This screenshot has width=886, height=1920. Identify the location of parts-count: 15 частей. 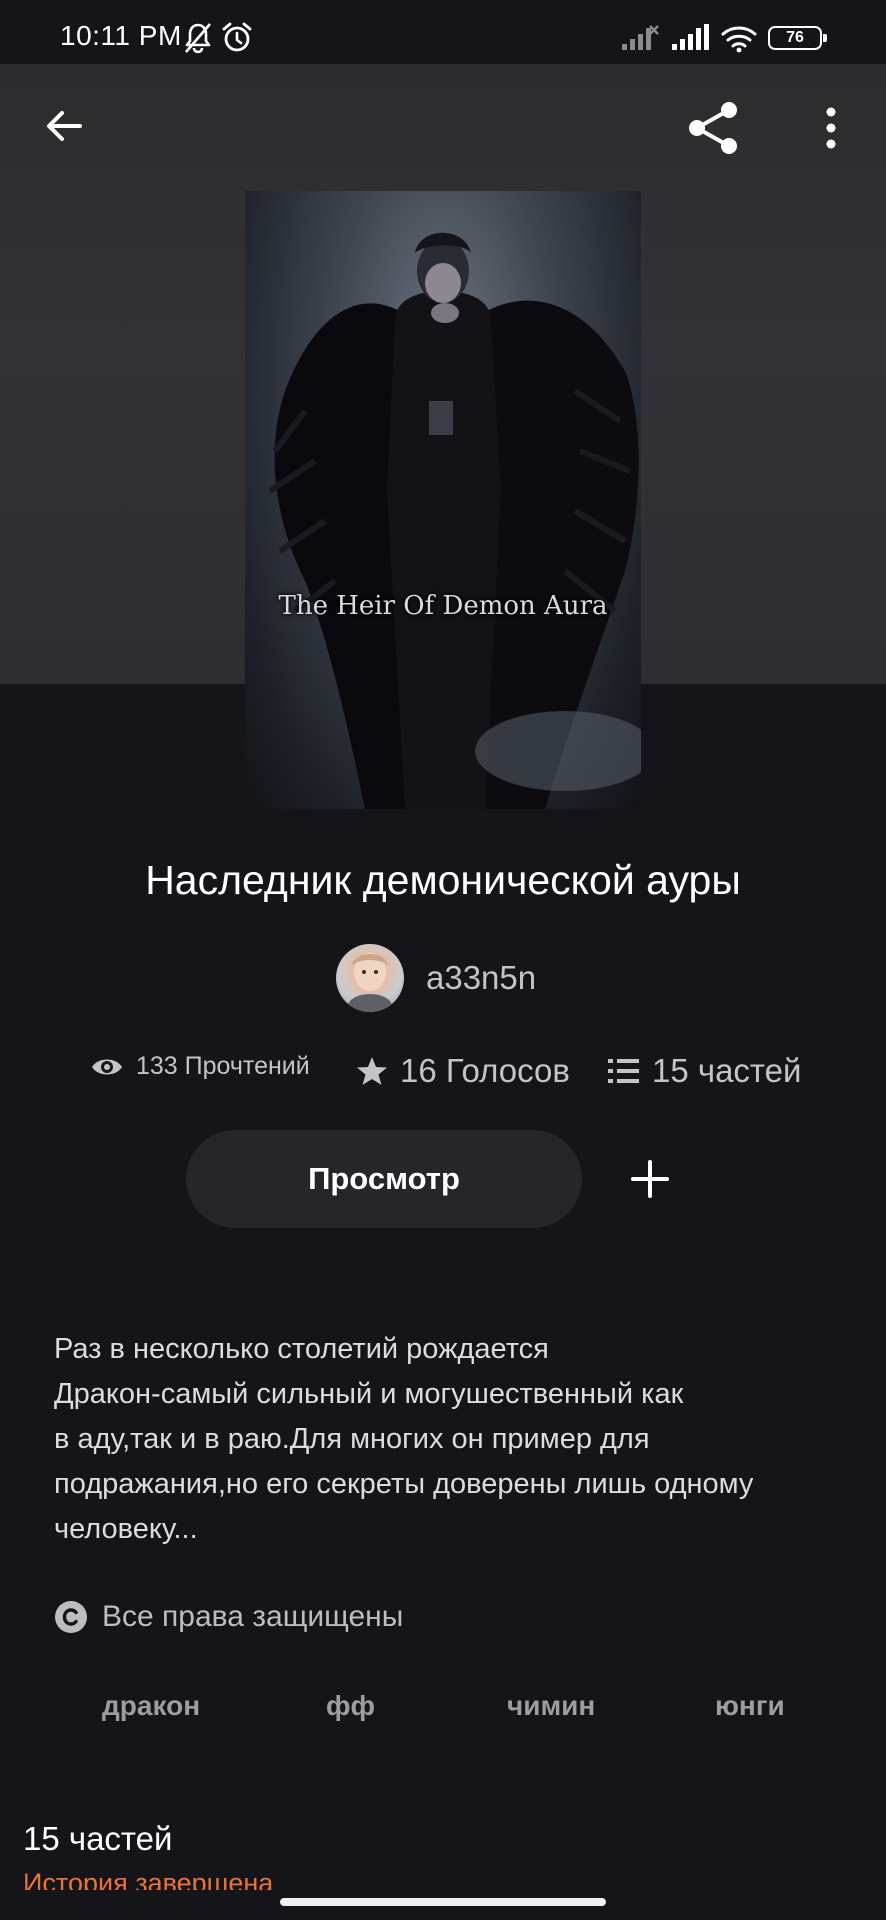
(727, 1070).